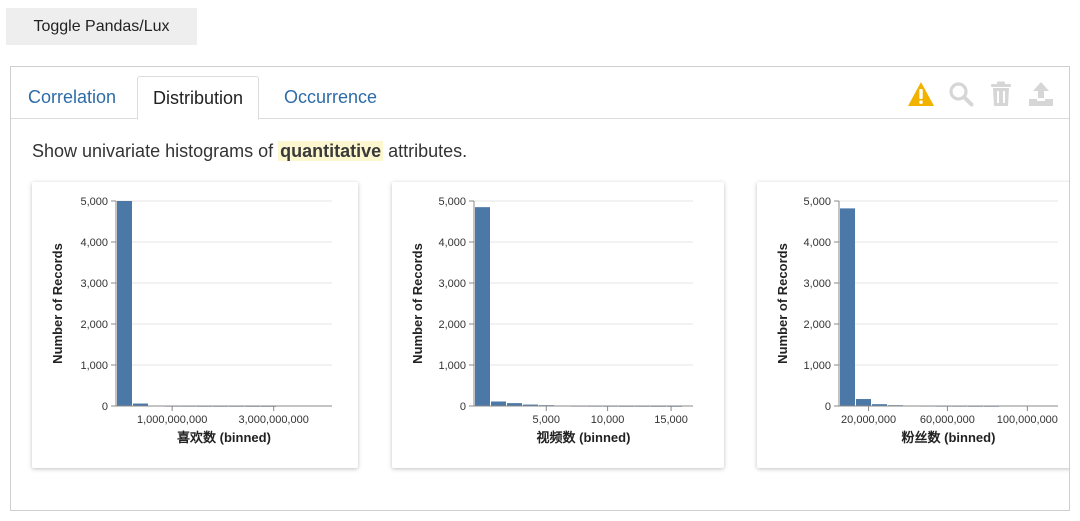  What do you see at coordinates (1001, 94) in the screenshot?
I see `trash-icon` at bounding box center [1001, 94].